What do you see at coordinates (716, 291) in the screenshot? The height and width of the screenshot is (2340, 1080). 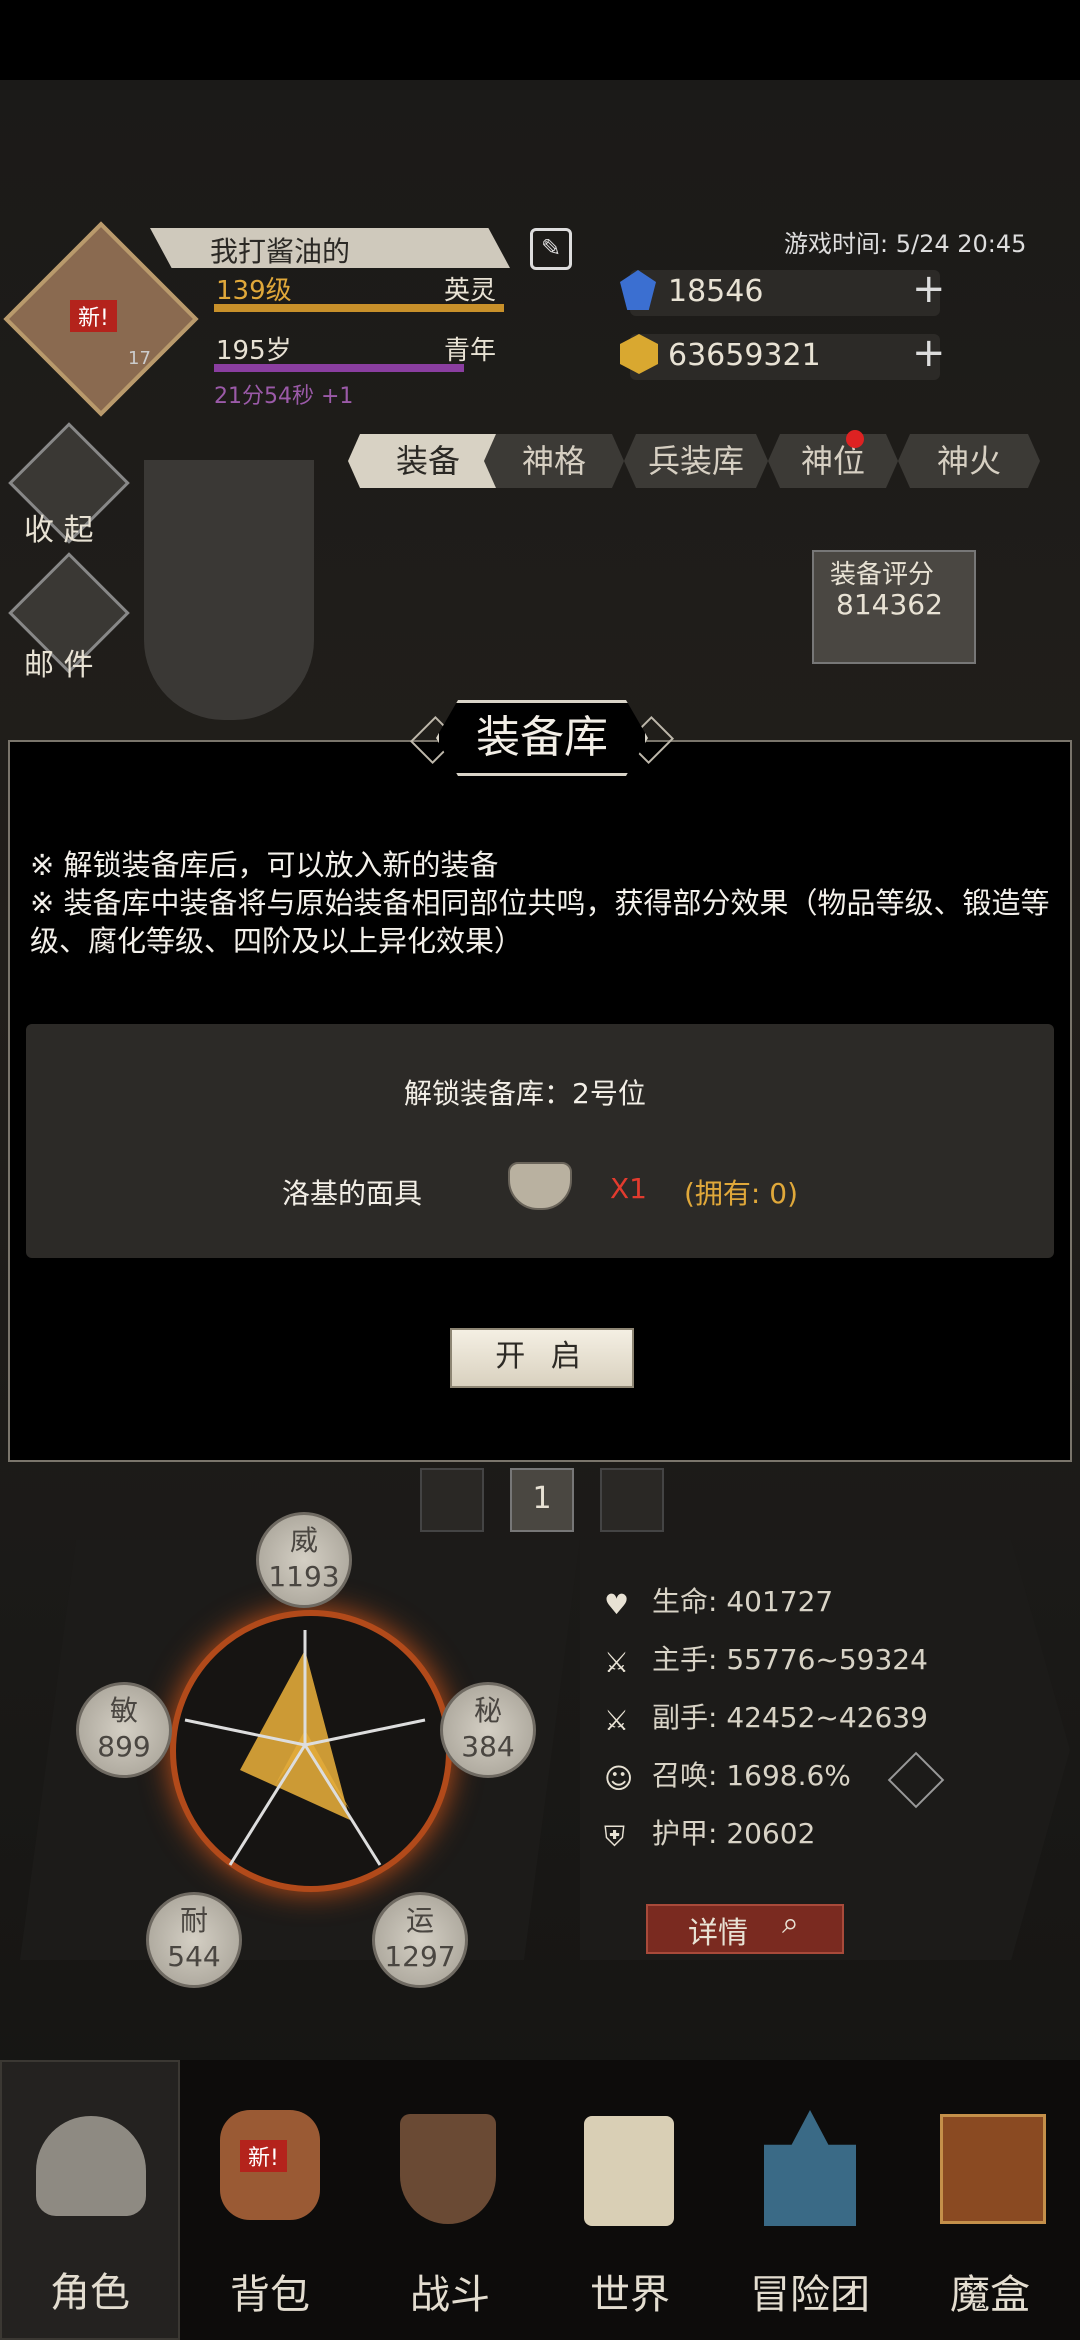 I see `gem-value: 18546` at bounding box center [716, 291].